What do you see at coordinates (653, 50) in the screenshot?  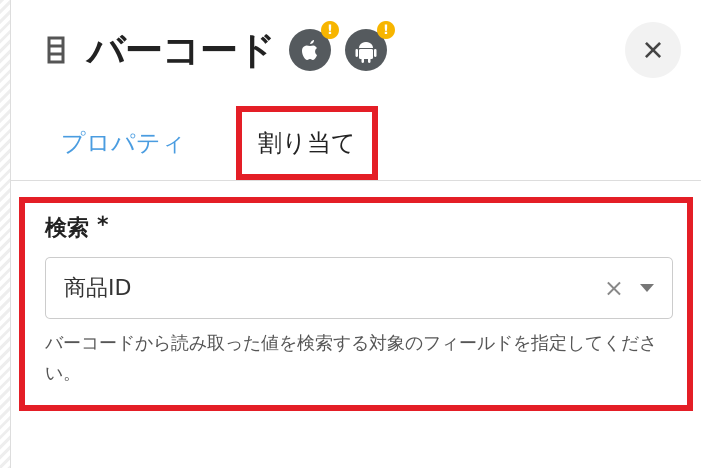 I see `close-button: ×` at bounding box center [653, 50].